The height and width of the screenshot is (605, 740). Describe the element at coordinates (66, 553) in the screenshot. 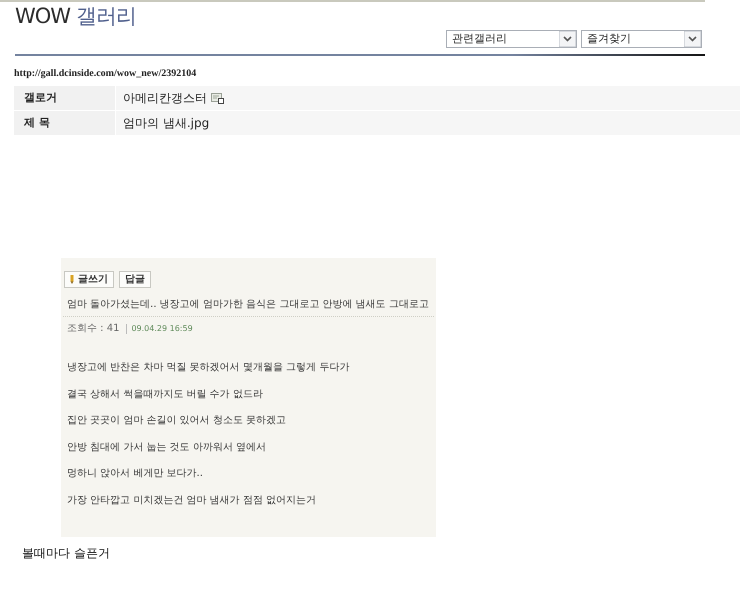

I see `caption-text: 볼때마다 슬픈거` at that location.